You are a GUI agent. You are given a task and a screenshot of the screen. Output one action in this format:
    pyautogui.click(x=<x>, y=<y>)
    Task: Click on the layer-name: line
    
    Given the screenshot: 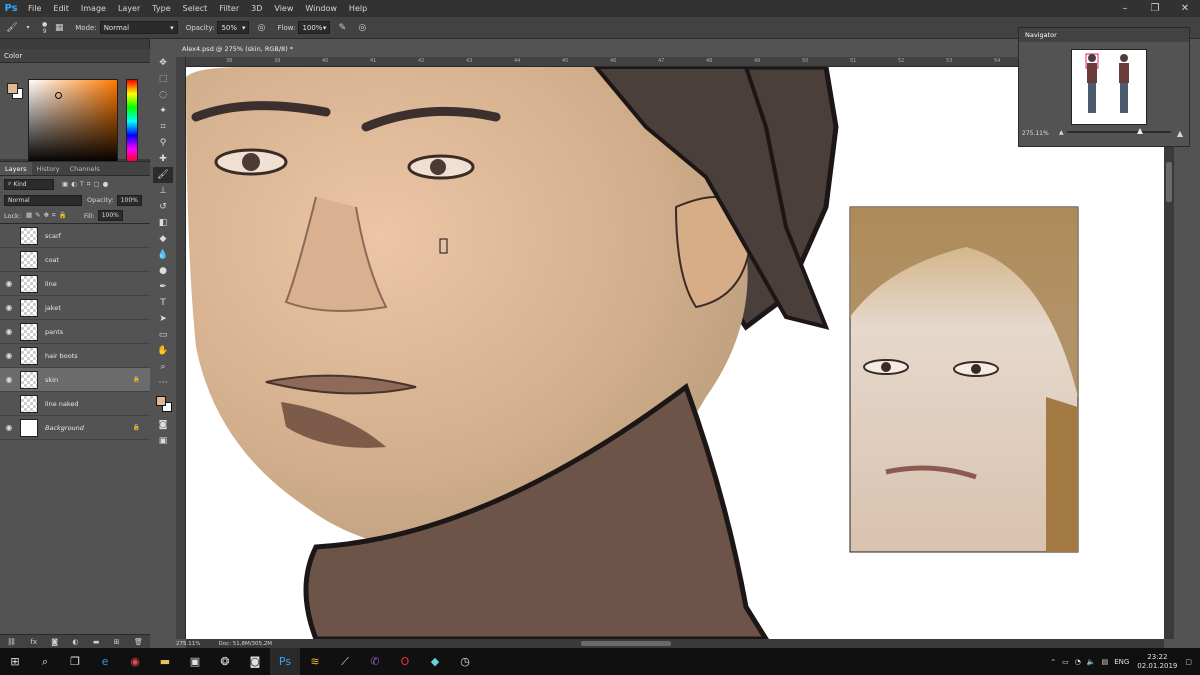 What is the action you would take?
    pyautogui.click(x=51, y=284)
    